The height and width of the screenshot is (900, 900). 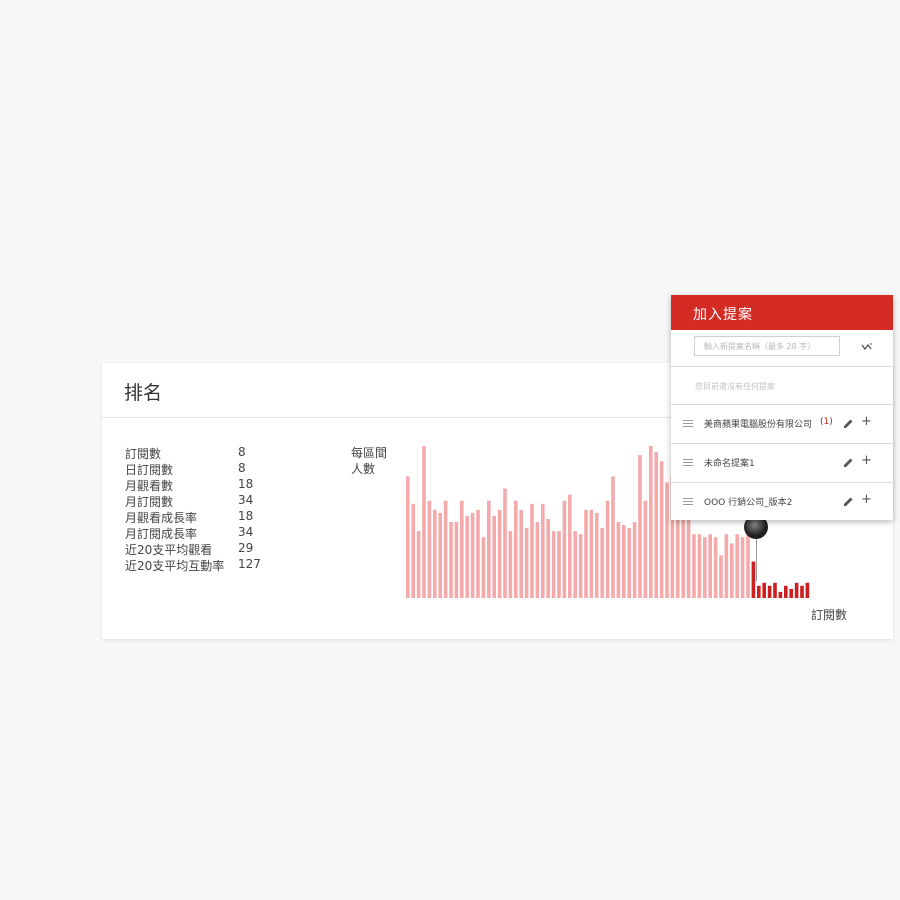 I want to click on stat-label: 近20支平均觀看, so click(x=169, y=550).